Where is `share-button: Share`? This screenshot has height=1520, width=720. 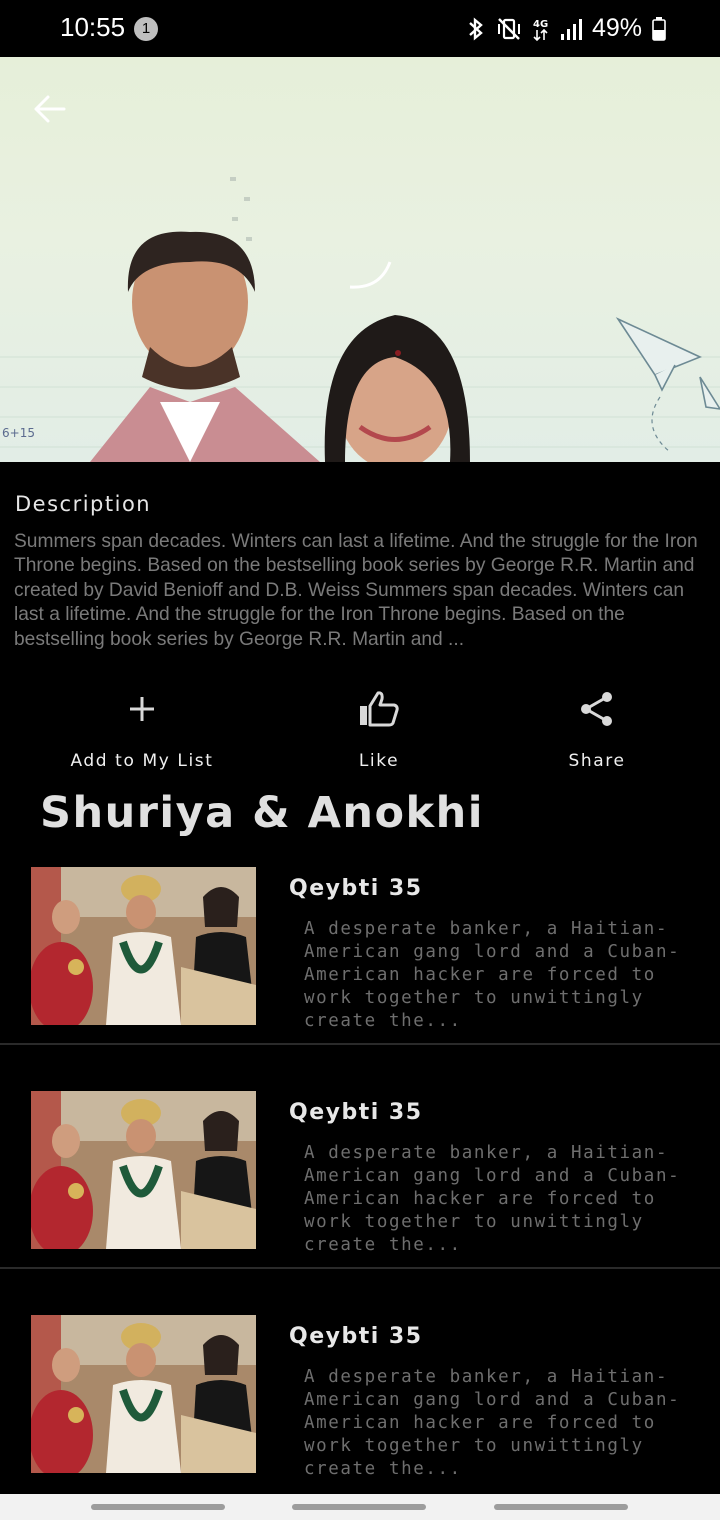 share-button: Share is located at coordinates (597, 728).